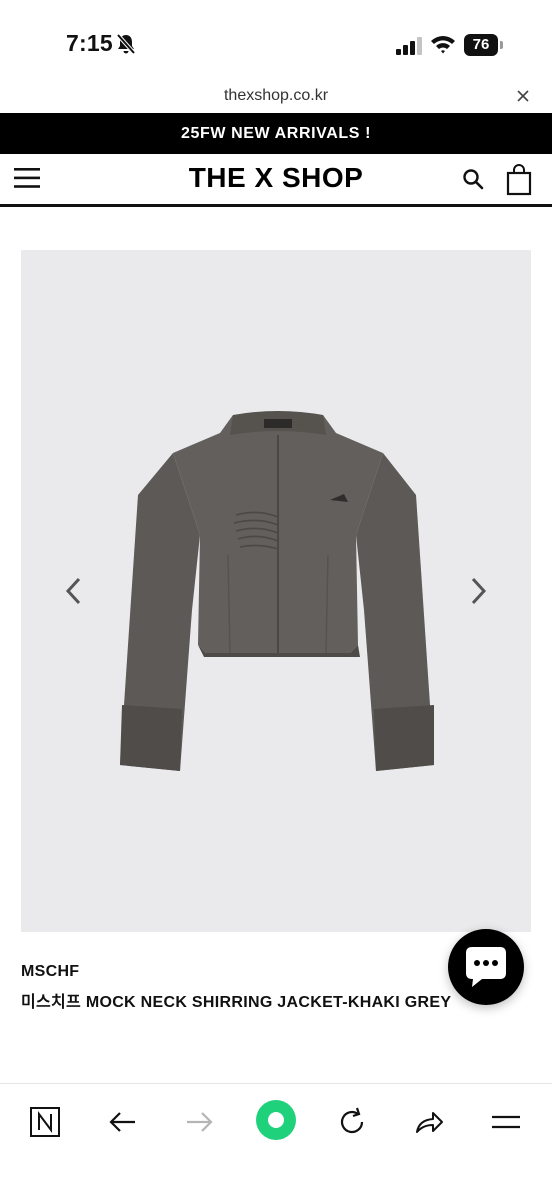 Image resolution: width=552 pixels, height=1201 pixels. What do you see at coordinates (506, 1122) in the screenshot?
I see `menu-lines-icon` at bounding box center [506, 1122].